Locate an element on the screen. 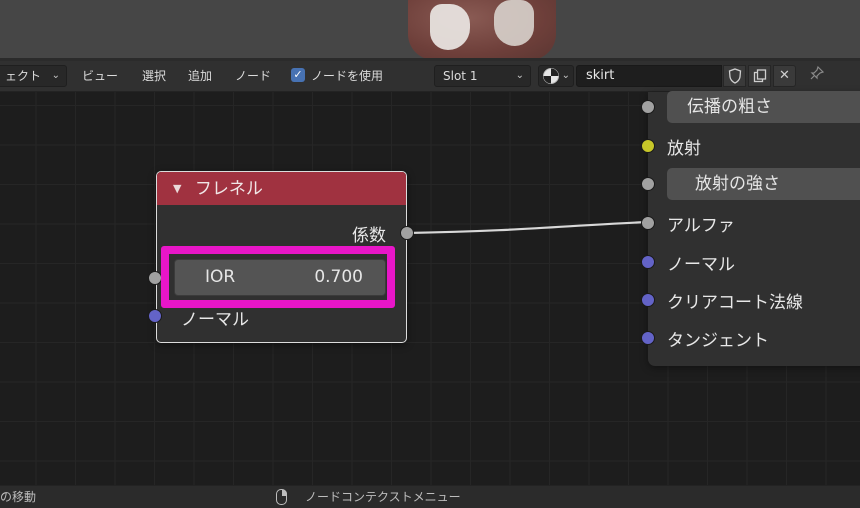 This screenshot has height=508, width=860. input-label-alpha: アルファ is located at coordinates (701, 226).